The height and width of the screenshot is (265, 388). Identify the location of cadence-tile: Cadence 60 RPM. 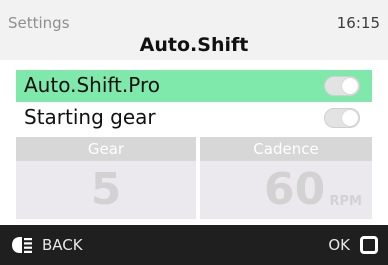
(286, 178).